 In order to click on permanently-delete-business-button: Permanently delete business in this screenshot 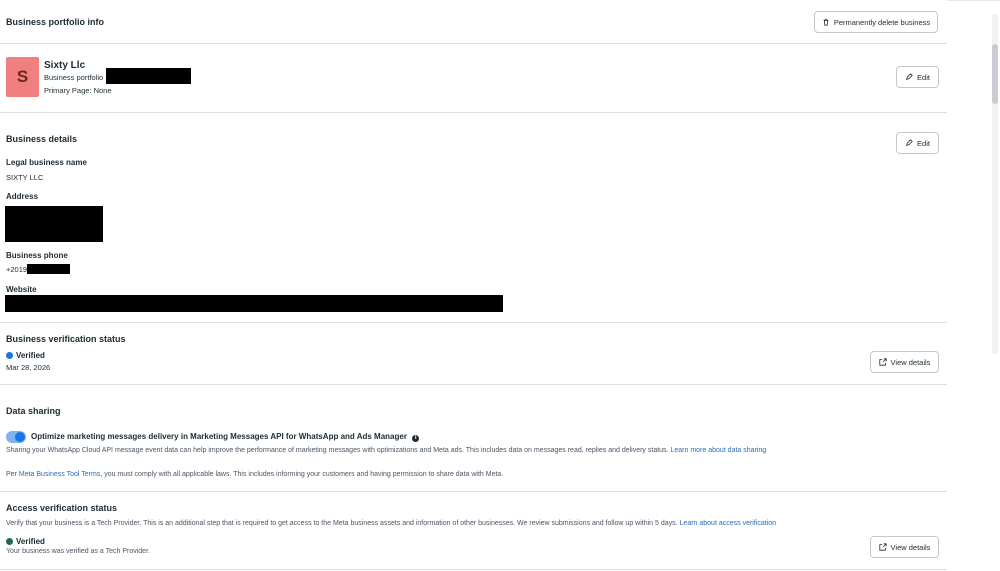, I will do `click(876, 22)`.